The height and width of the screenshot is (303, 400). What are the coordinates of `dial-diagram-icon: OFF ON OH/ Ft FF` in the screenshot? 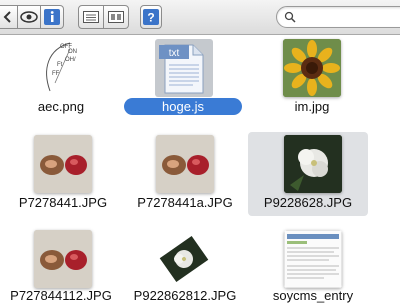 It's located at (61, 67).